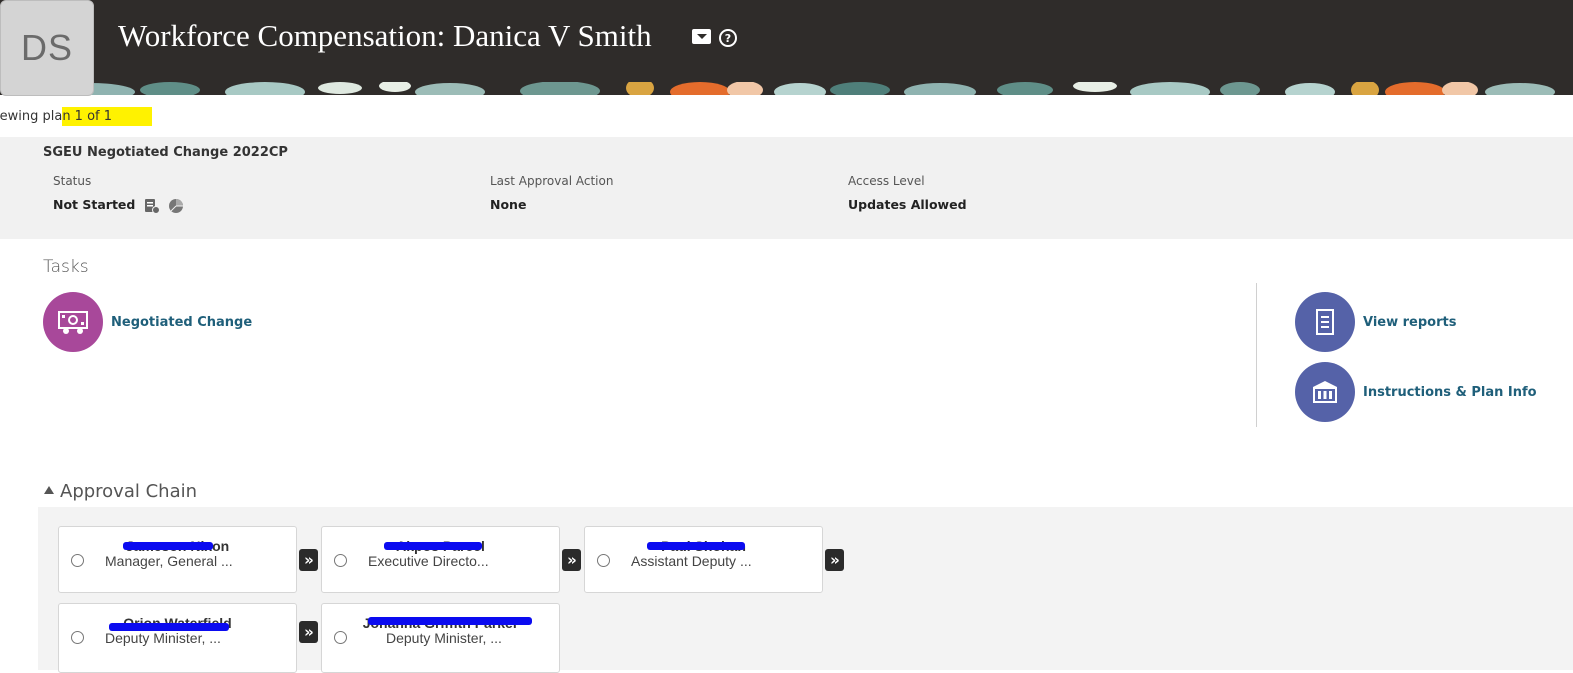  I want to click on plan-pager-prefix: iewing pla, so click(31, 116).